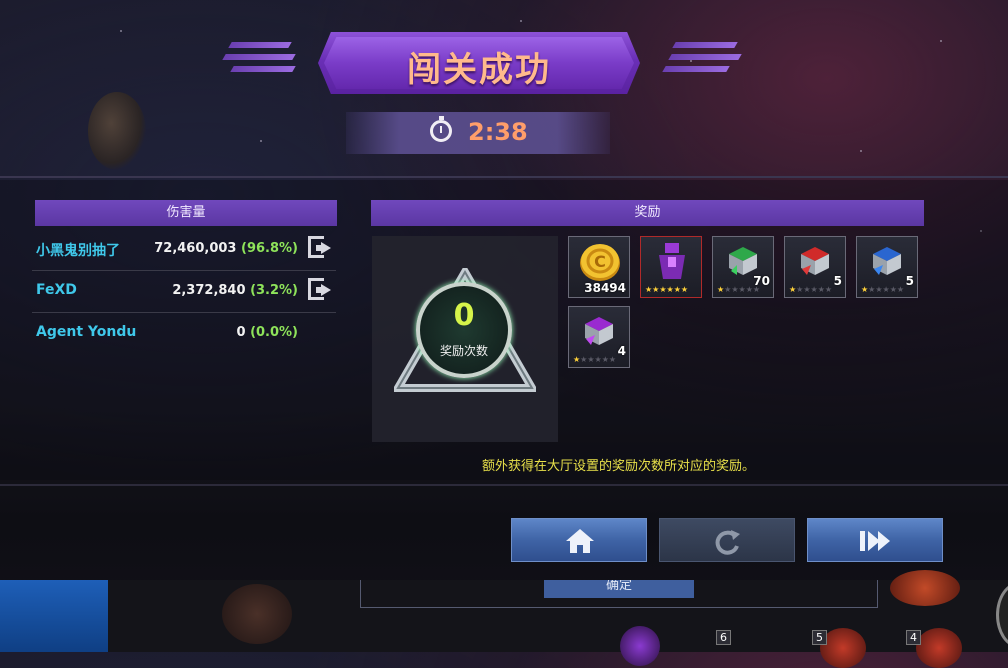 Image resolution: width=1008 pixels, height=668 pixels. I want to click on reward-header: 奖励, so click(647, 213).